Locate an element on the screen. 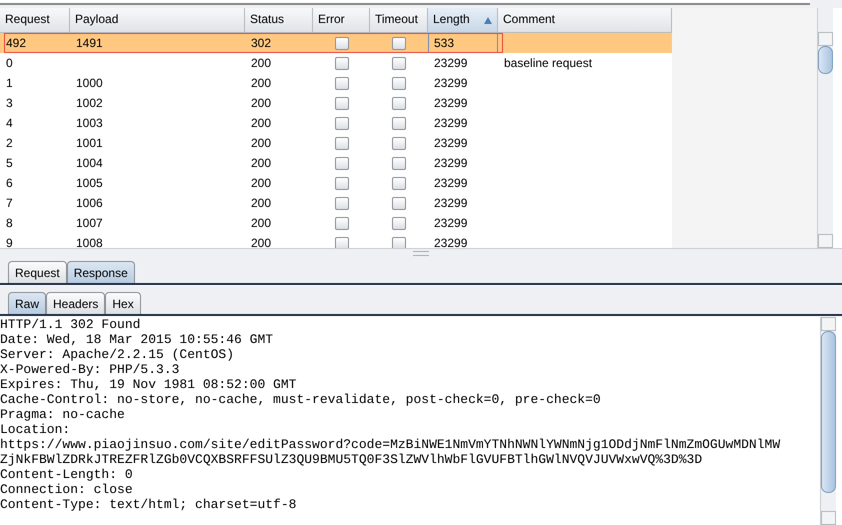 This screenshot has width=842, height=525. column-header: Payload is located at coordinates (157, 20).